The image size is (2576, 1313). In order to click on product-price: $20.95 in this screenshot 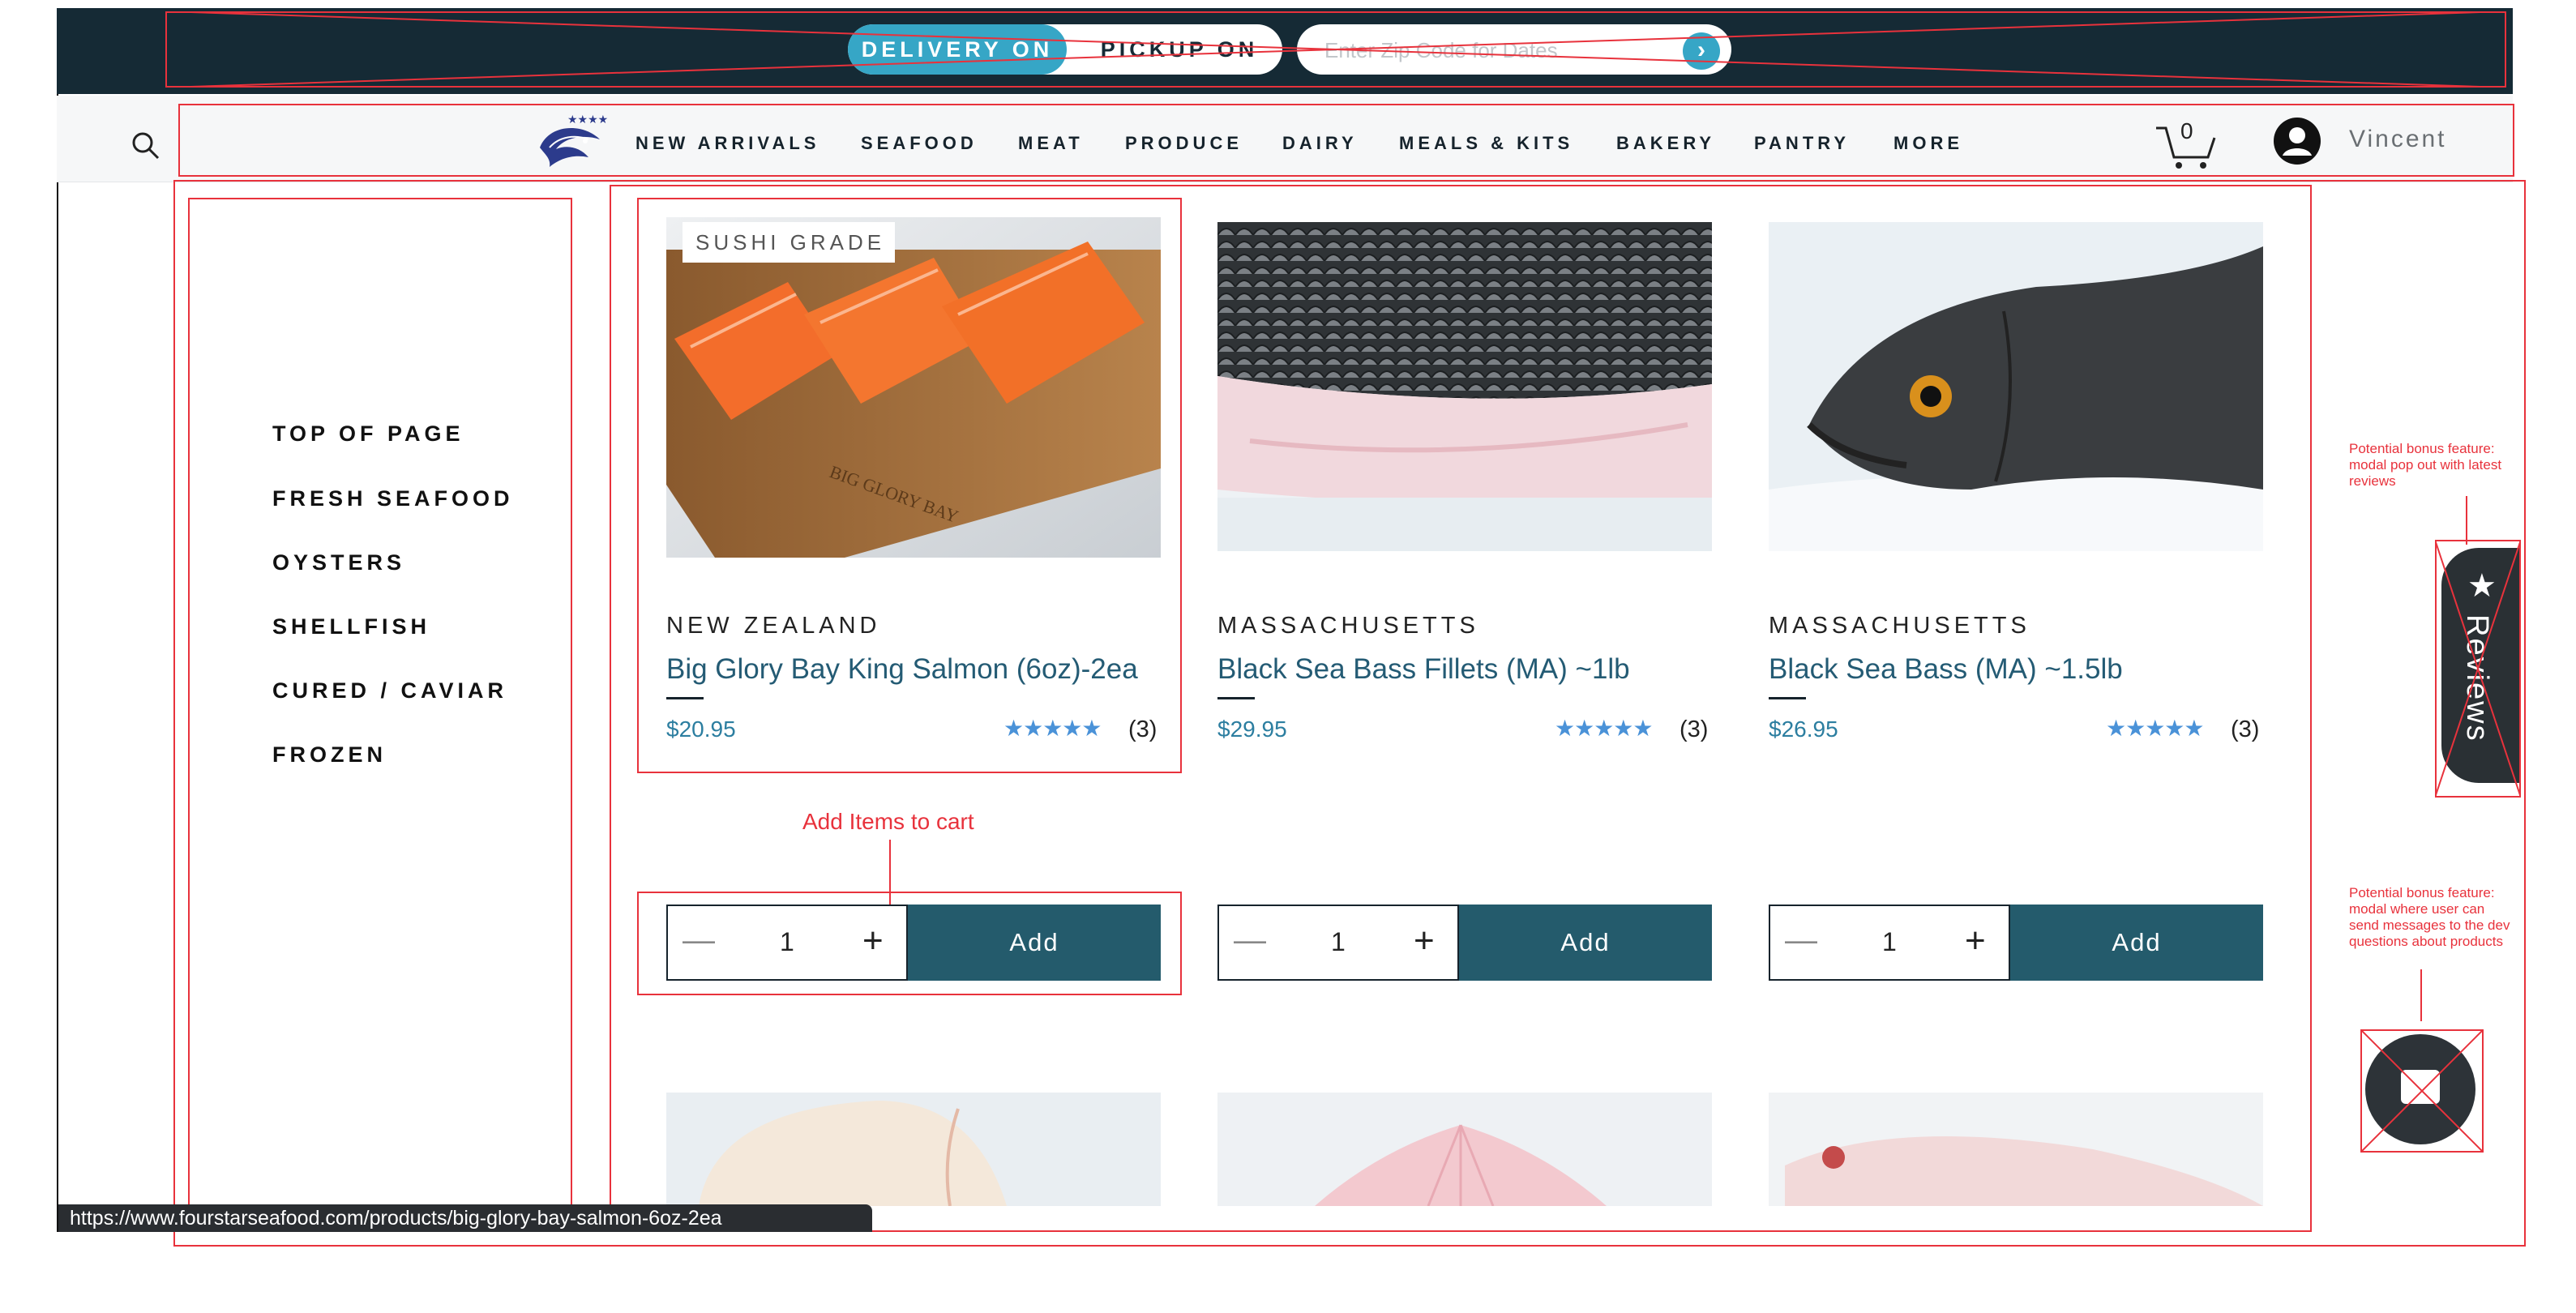, I will do `click(701, 729)`.